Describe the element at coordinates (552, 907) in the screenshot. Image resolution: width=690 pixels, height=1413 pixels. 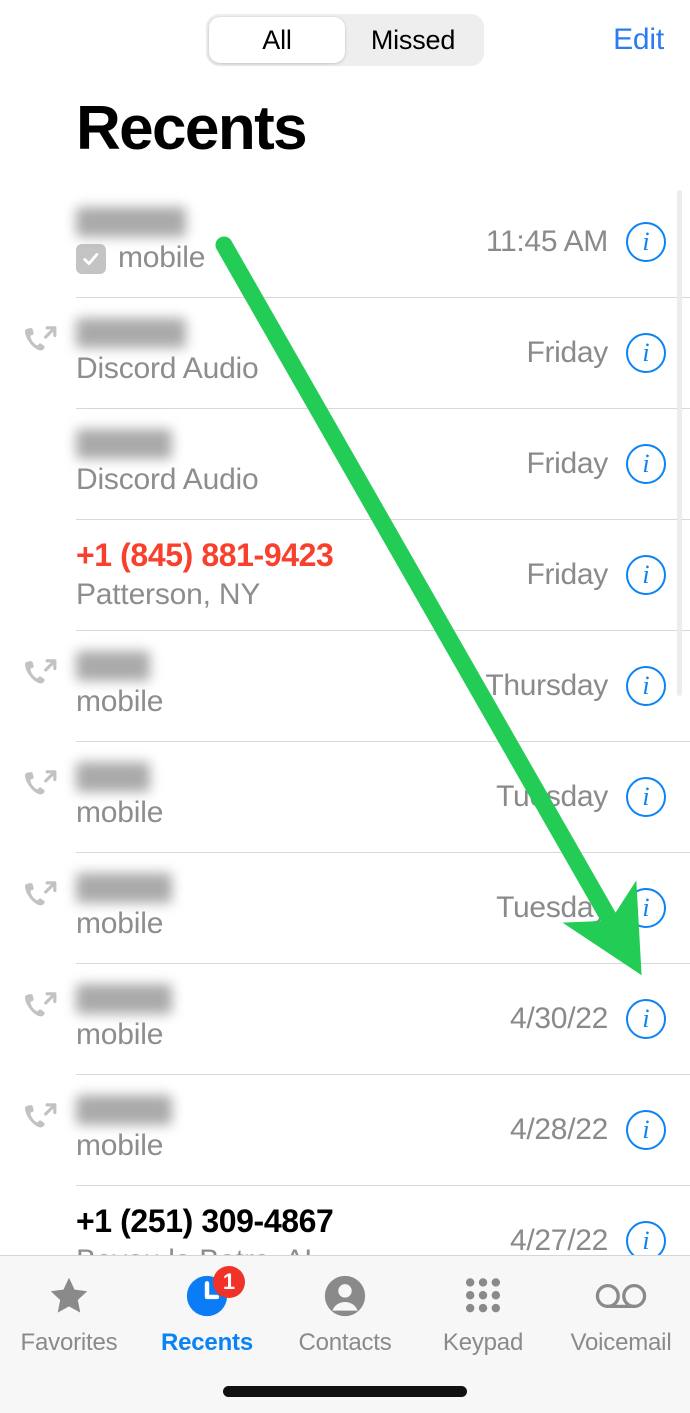
I see `call-timestamp: Tuesday` at that location.